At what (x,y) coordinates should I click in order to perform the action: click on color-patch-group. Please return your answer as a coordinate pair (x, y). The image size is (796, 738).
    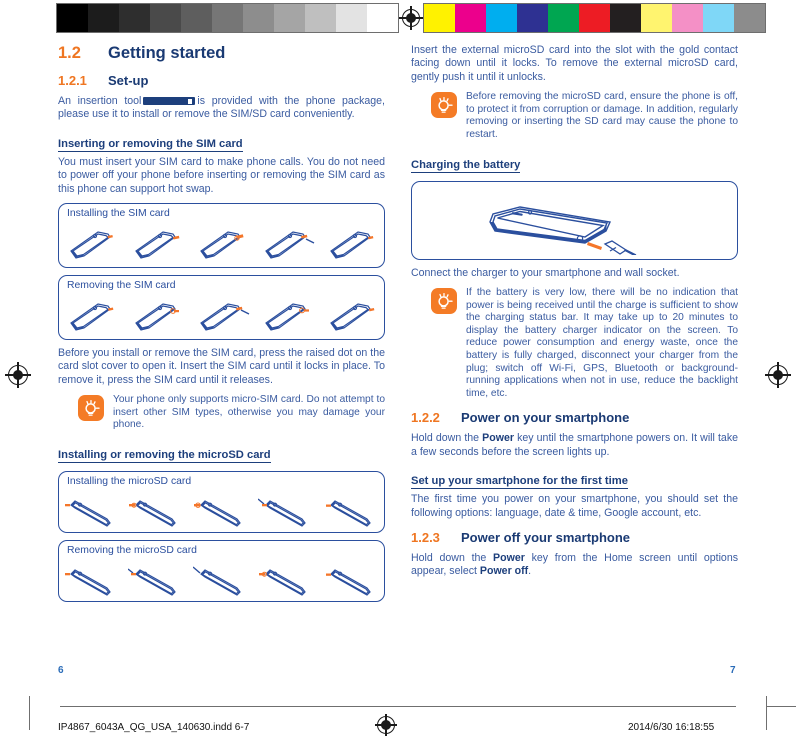
    Looking at the image, I should click on (594, 18).